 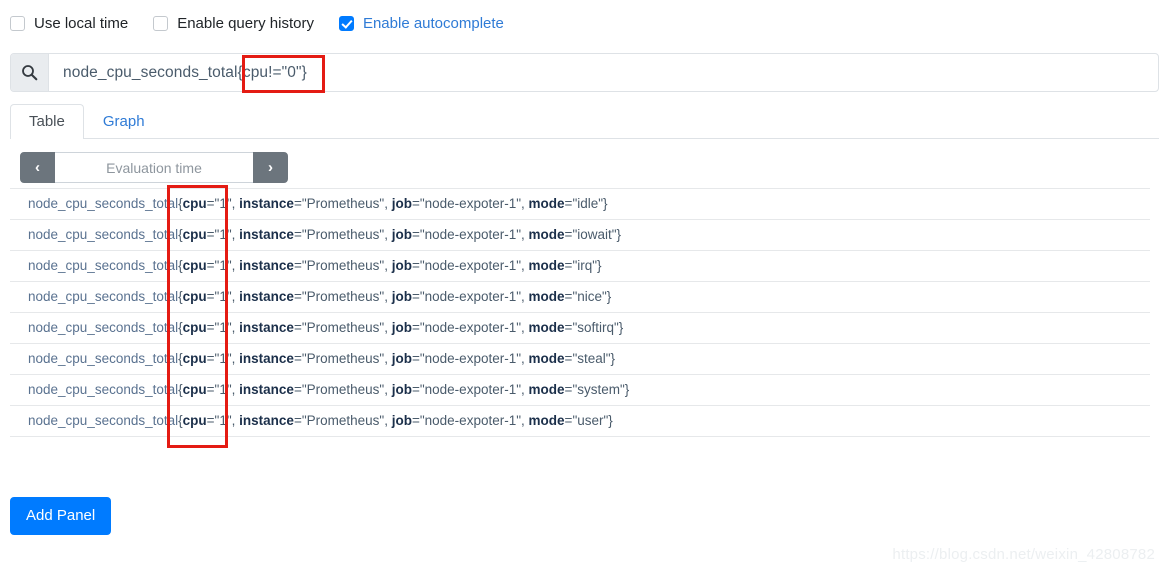 I want to click on enable-query-history-checkbox, so click(x=161, y=23).